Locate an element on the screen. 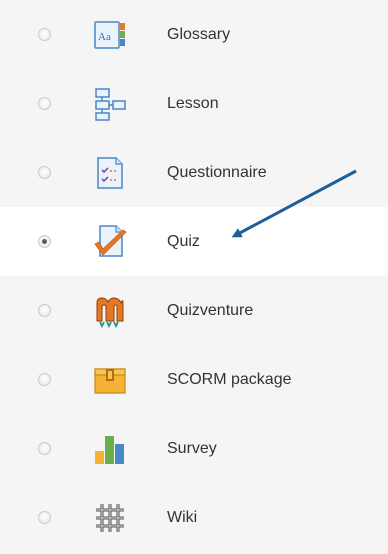 This screenshot has width=388, height=554. radio-button-questionnaire is located at coordinates (44, 172).